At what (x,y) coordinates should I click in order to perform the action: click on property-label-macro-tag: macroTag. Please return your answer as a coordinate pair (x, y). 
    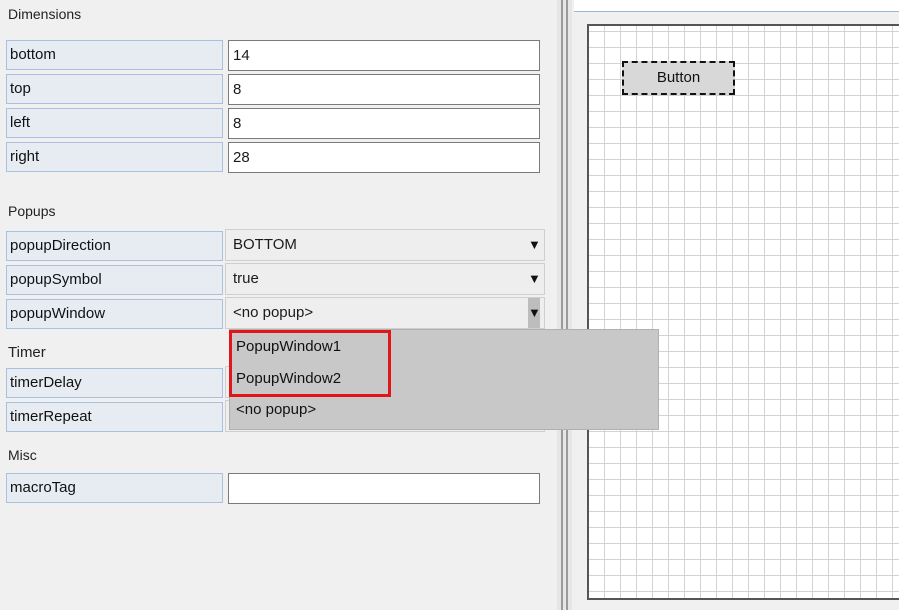
    Looking at the image, I should click on (114, 488).